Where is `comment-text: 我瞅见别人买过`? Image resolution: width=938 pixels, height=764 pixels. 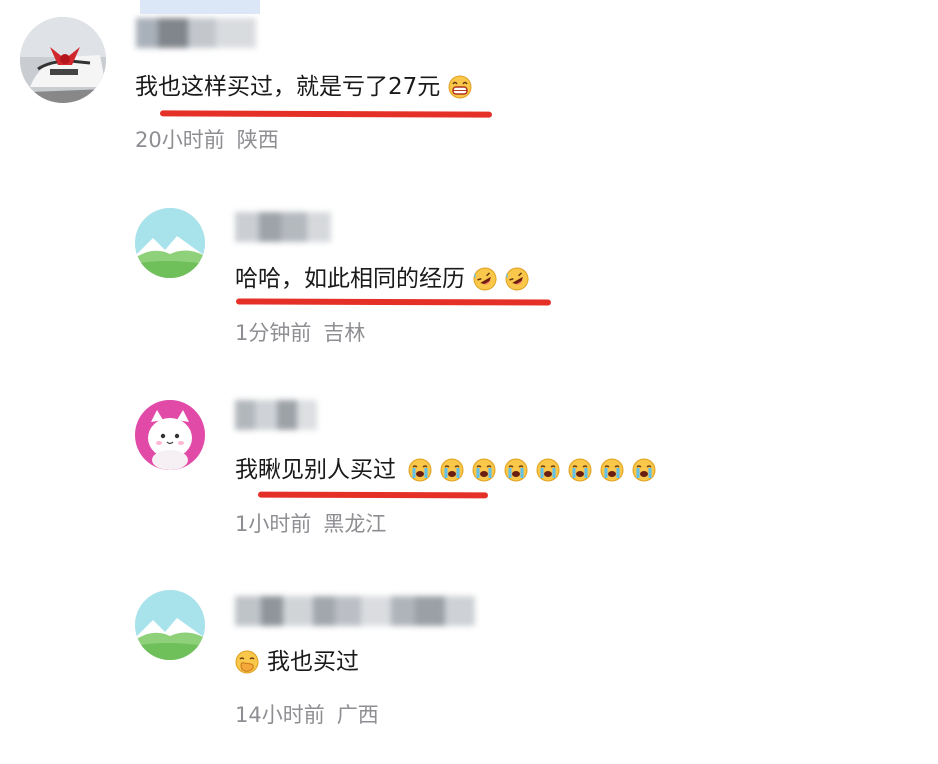 comment-text: 我瞅见别人买过 is located at coordinates (445, 470).